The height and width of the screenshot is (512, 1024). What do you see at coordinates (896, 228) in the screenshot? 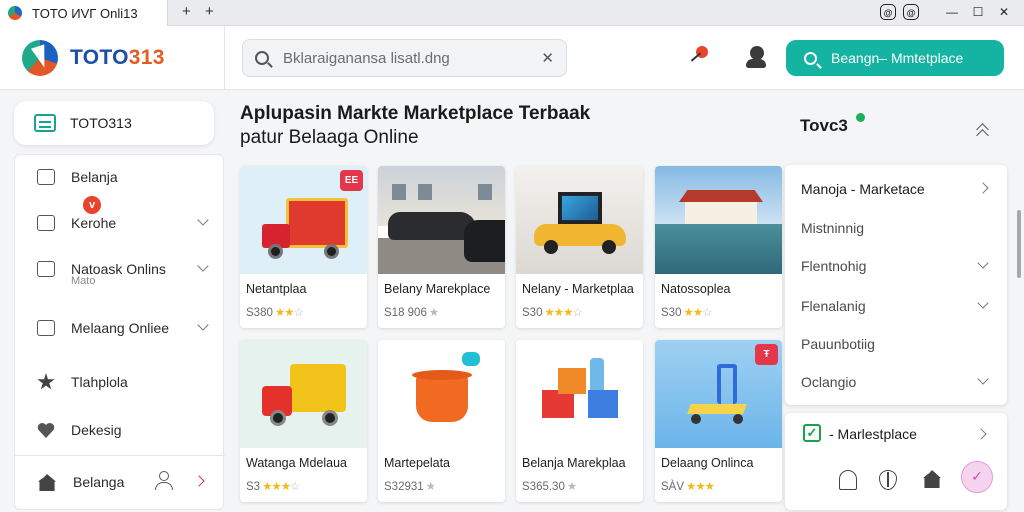
I see `category-row: Mistninnig` at bounding box center [896, 228].